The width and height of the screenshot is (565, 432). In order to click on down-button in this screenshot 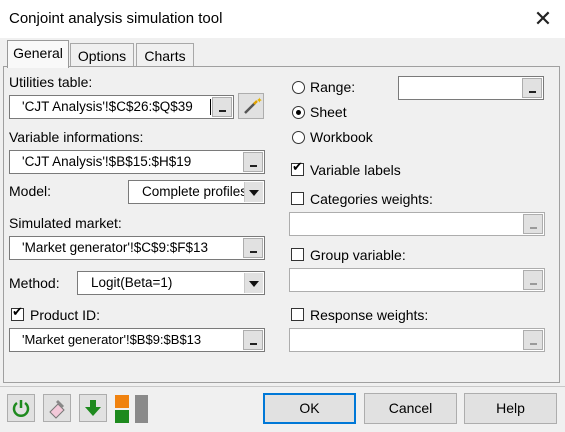, I will do `click(93, 408)`.